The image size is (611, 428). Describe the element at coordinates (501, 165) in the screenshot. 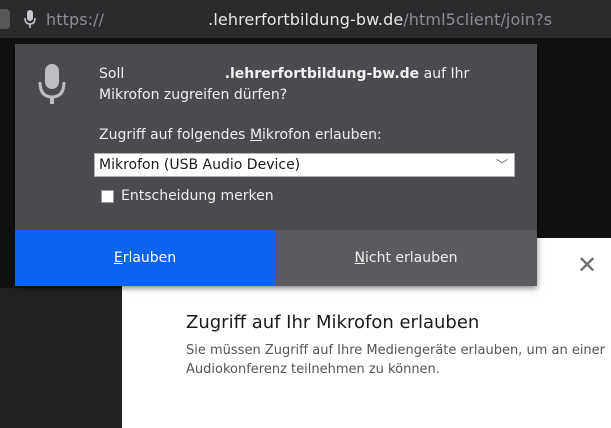

I see `chevron-down-icon: ﹀` at that location.